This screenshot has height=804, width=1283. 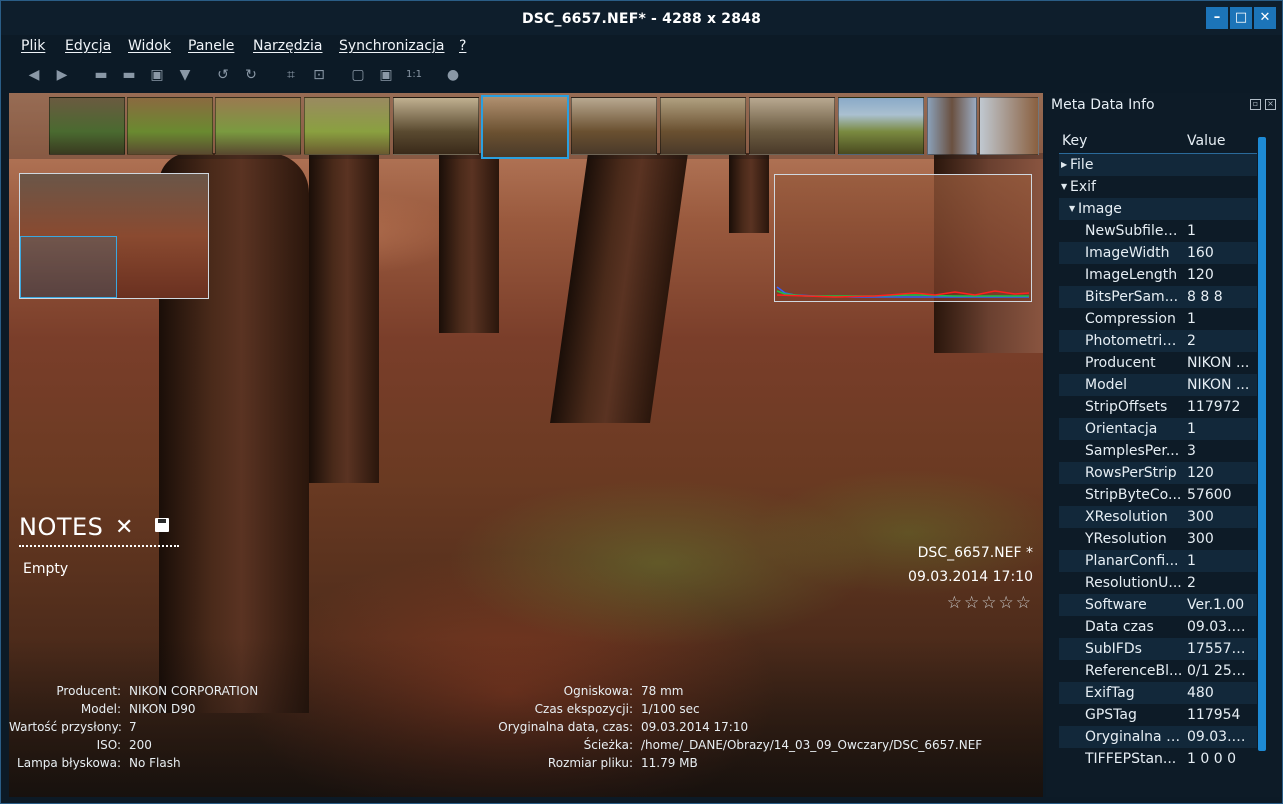 I want to click on tree-row: NewSubfileT... 1, so click(x=1158, y=231).